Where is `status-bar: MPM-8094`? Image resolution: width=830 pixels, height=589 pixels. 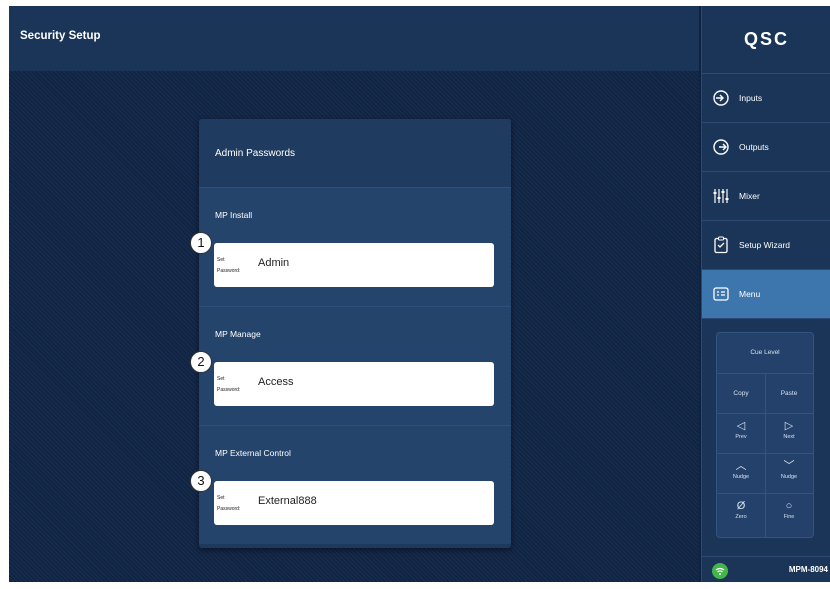
status-bar: MPM-8094 is located at coordinates (766, 569).